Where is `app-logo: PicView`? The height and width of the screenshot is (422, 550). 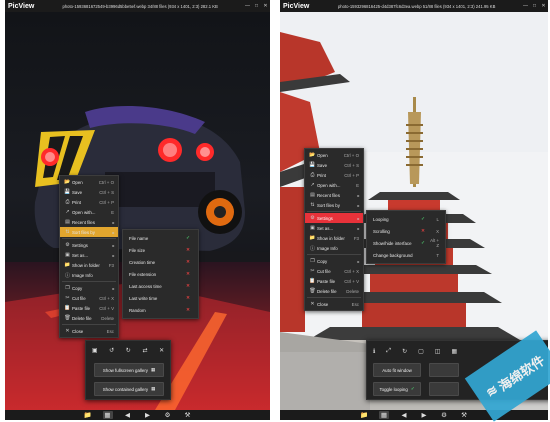 app-logo: PicView is located at coordinates (21, 6).